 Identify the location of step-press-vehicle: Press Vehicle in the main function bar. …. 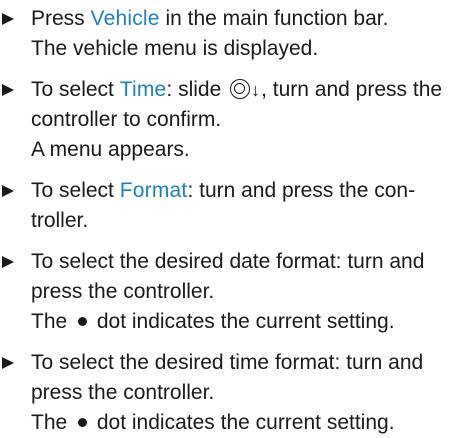
(231, 34).